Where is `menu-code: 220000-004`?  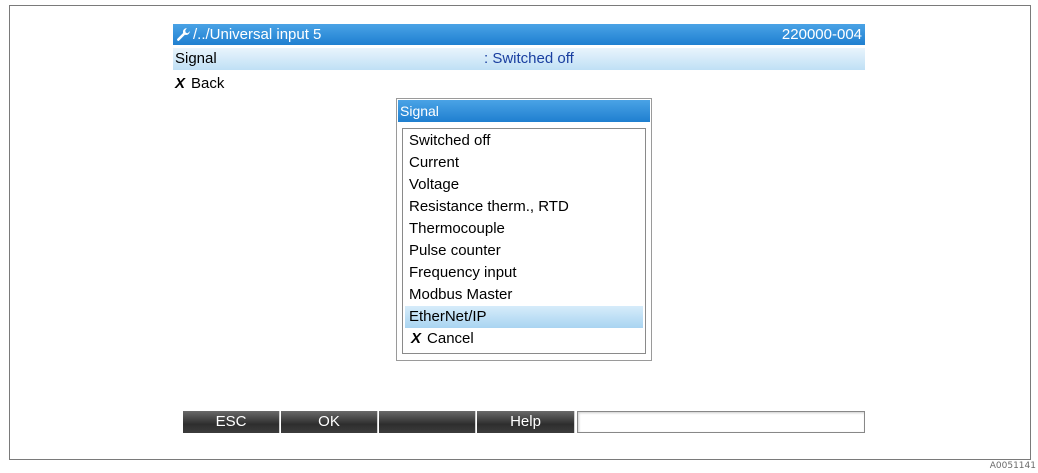
menu-code: 220000-004 is located at coordinates (821, 34).